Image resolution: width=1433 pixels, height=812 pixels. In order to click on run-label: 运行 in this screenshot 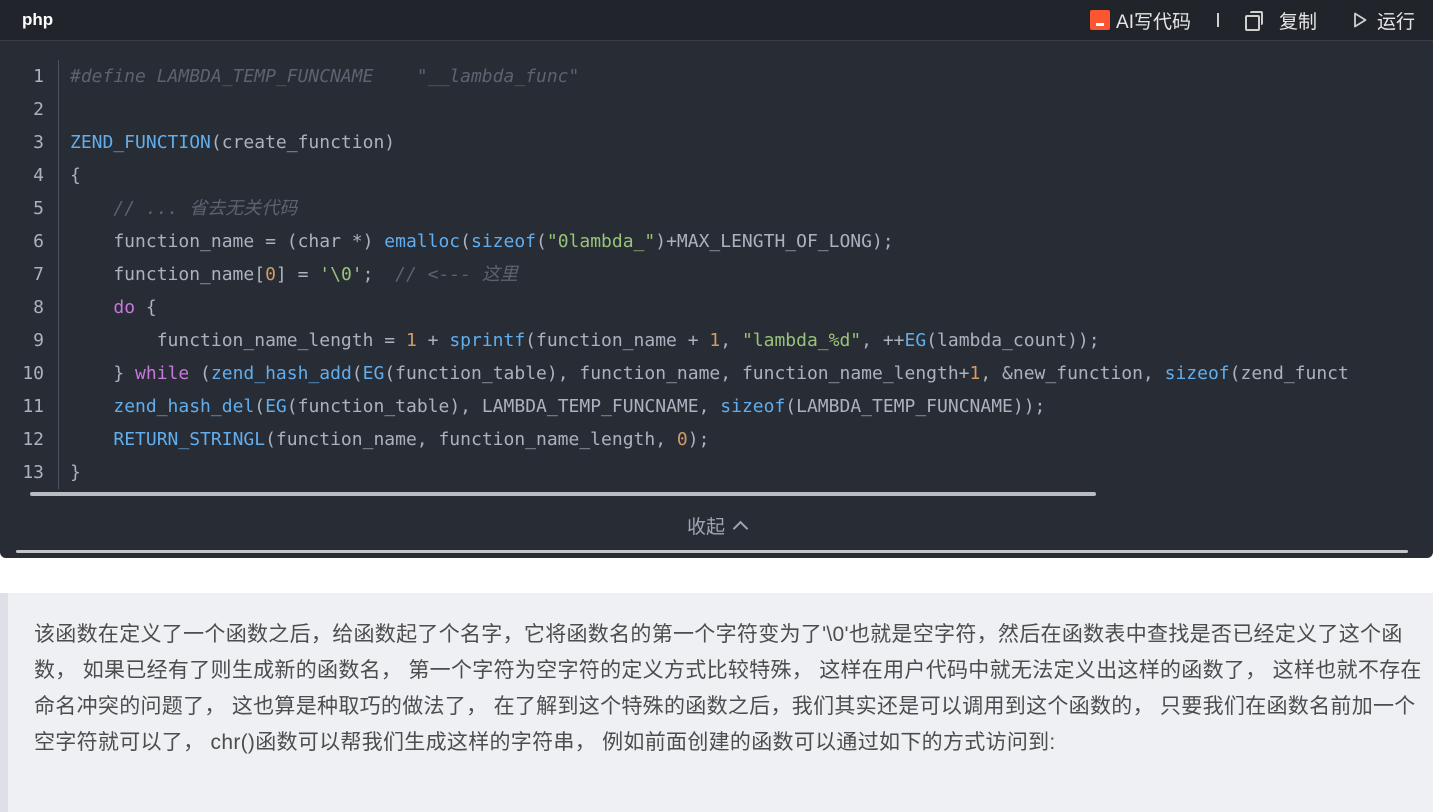, I will do `click(1395, 22)`.